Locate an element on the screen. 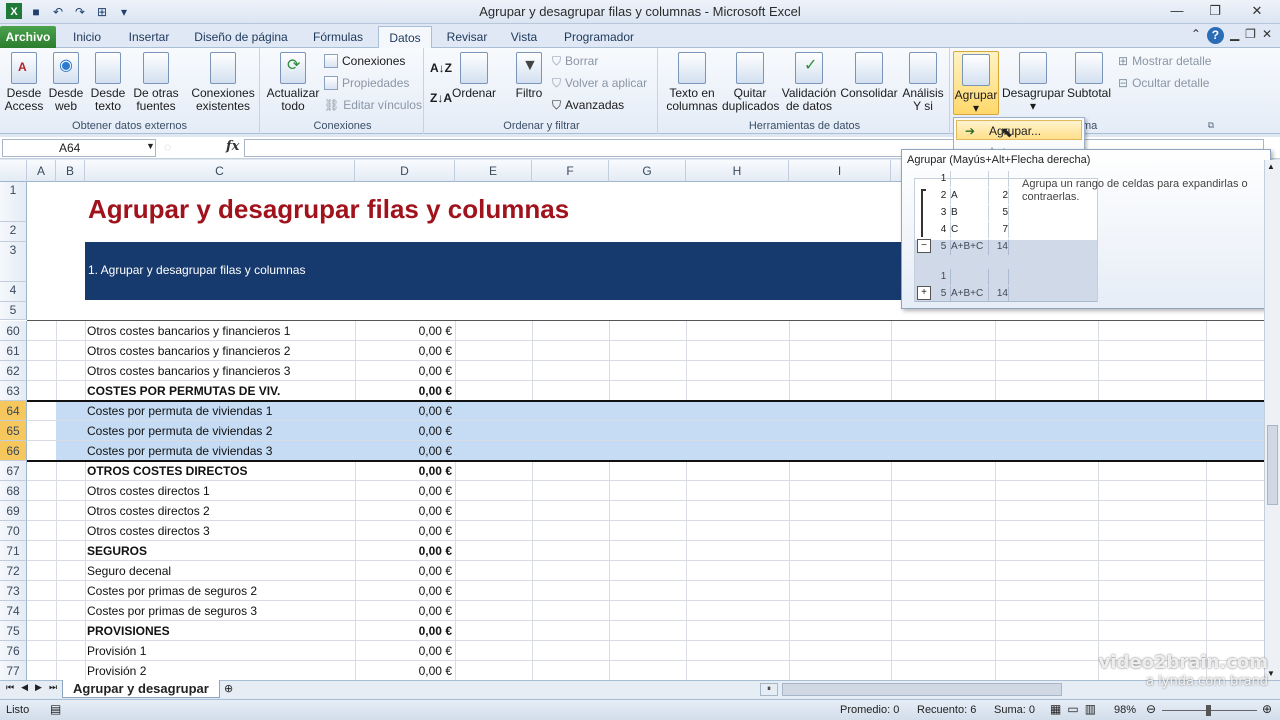 The width and height of the screenshot is (1280, 720). row-label-cell: Otros costes bancarios y financieros 2 is located at coordinates (220, 351).